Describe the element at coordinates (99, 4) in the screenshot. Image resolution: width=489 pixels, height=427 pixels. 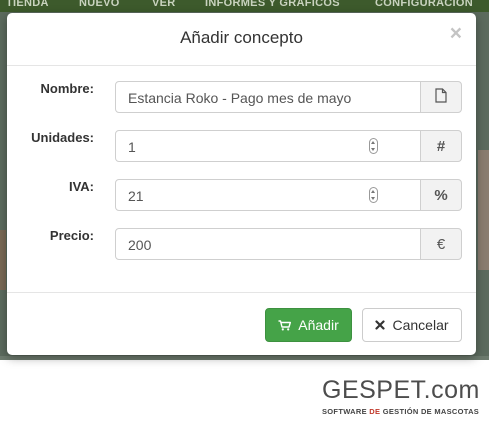
I see `nav-item-nuevo: NUEVO` at that location.